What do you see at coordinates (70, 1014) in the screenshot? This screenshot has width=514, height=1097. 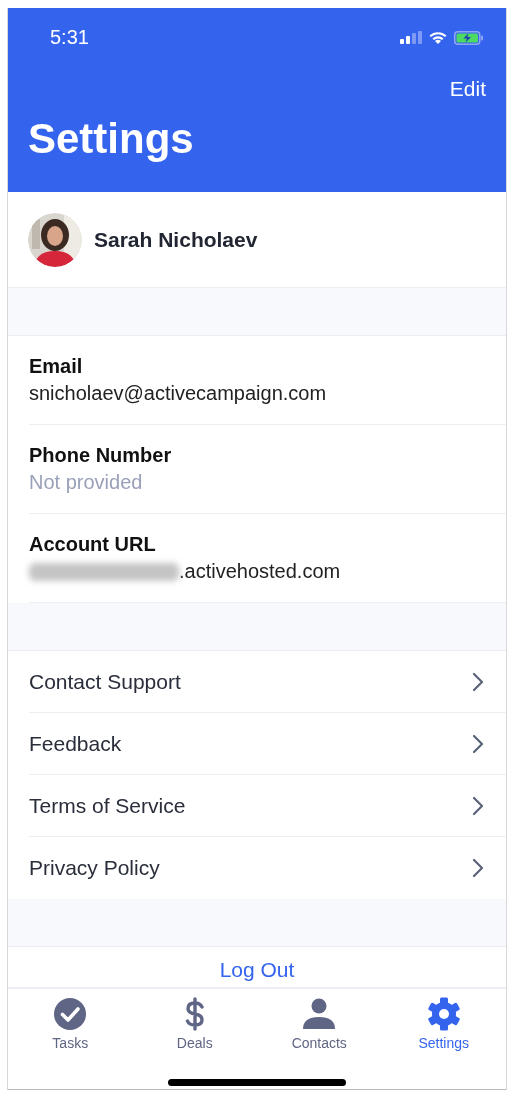 I see `checkmark-circle-icon` at bounding box center [70, 1014].